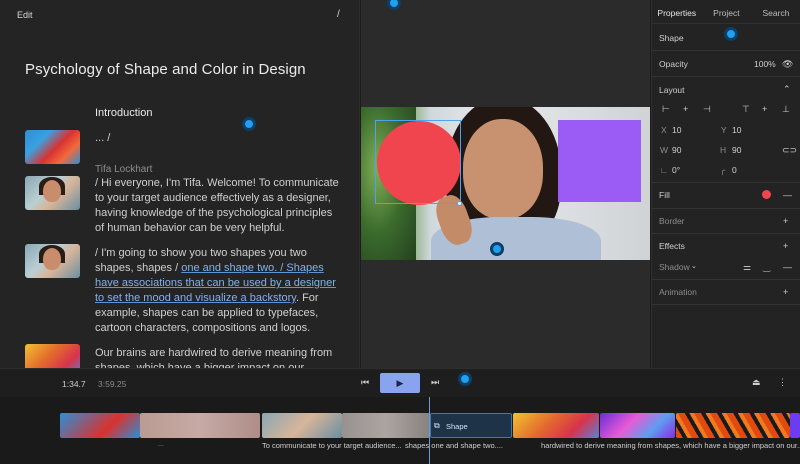  I want to click on transport-bar: 1:34.7 3:59.25 ⏮ ▶ ⏭ ⏏ ⋮, so click(400, 382).